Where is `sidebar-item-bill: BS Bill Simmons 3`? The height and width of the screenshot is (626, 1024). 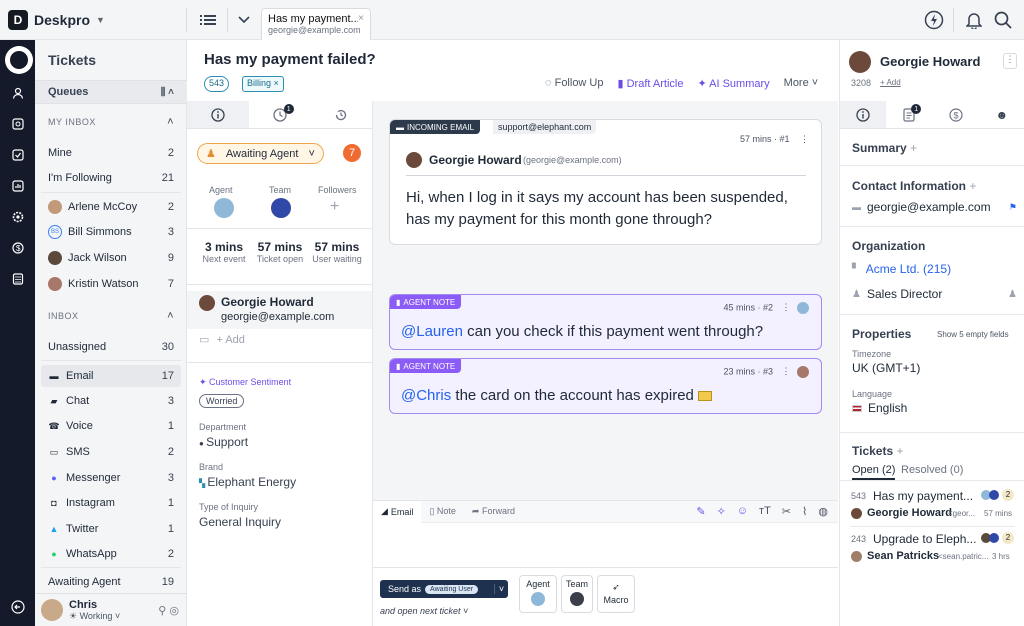
sidebar-item-bill: BS Bill Simmons 3 is located at coordinates (111, 232).